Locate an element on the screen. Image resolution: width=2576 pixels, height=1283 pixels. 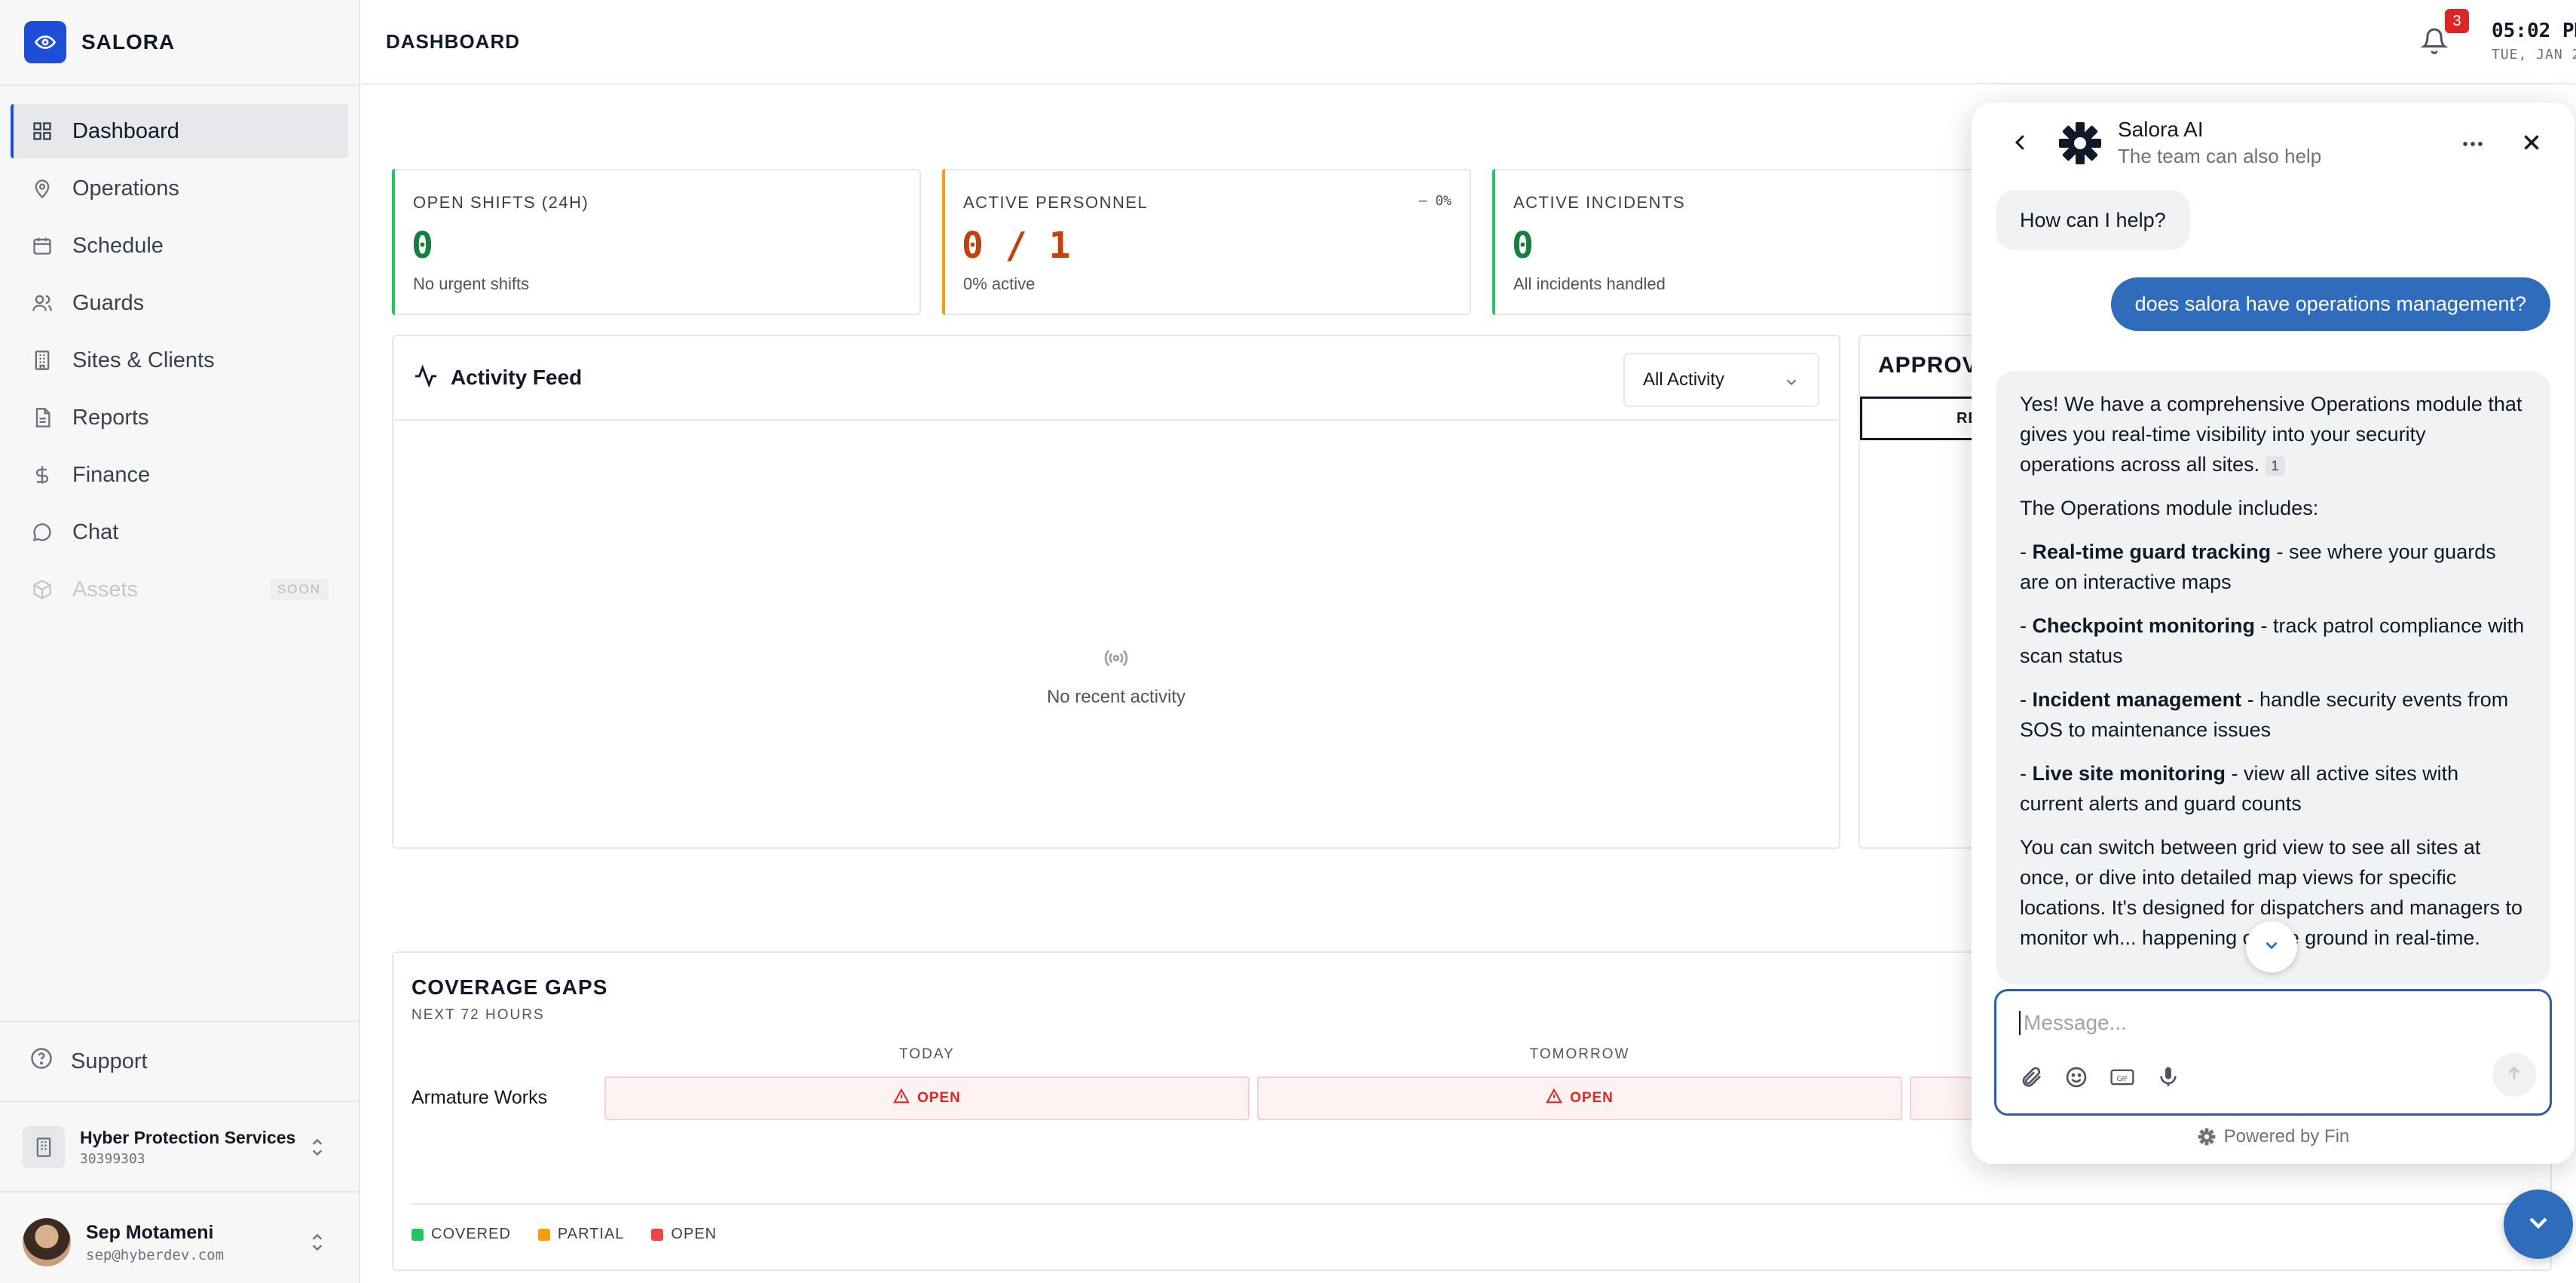
chevron-down-icon is located at coordinates (1792, 385).